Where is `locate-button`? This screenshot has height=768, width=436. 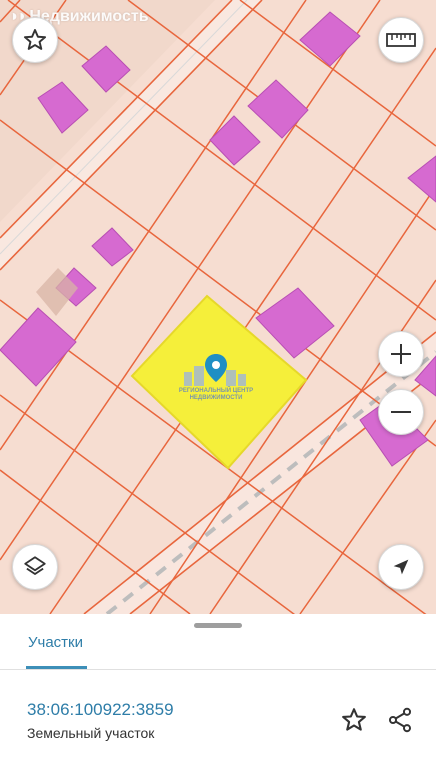 locate-button is located at coordinates (401, 567).